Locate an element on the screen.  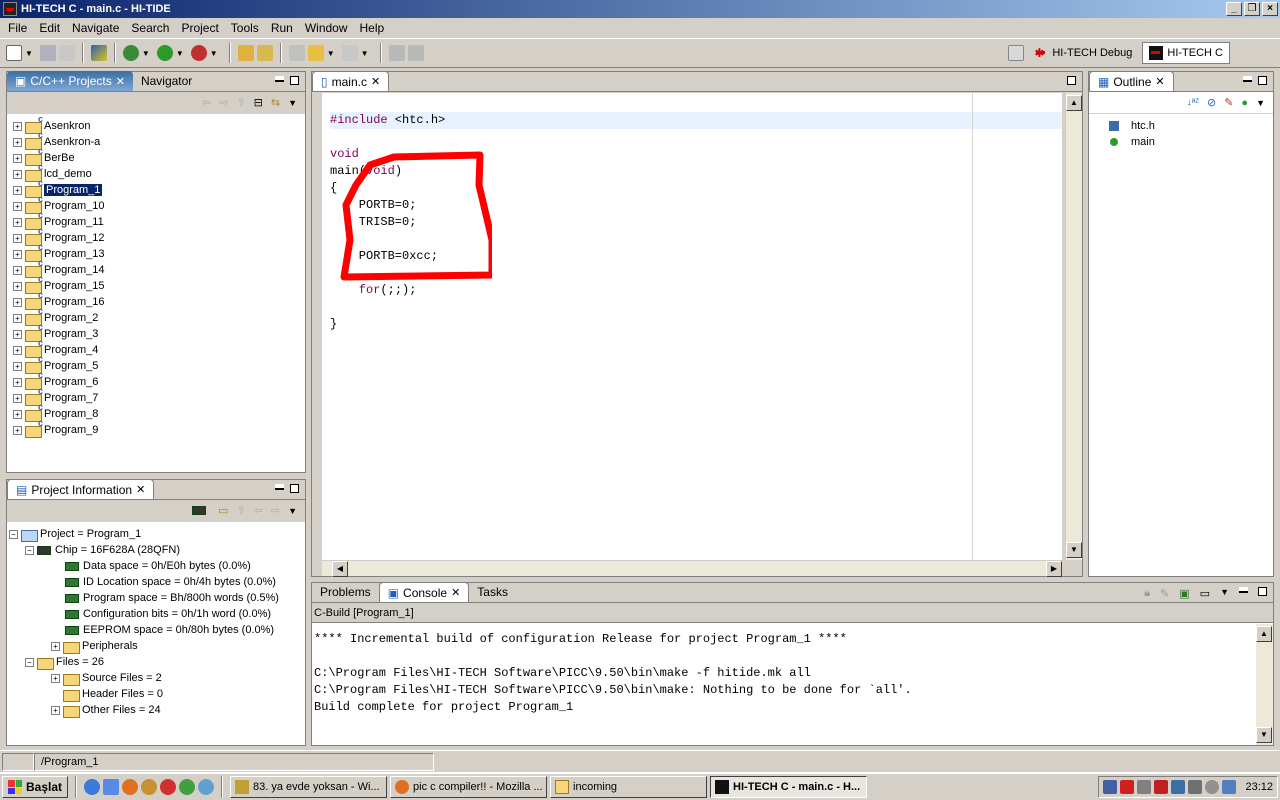
run-icon is located at coordinates (164, 53).